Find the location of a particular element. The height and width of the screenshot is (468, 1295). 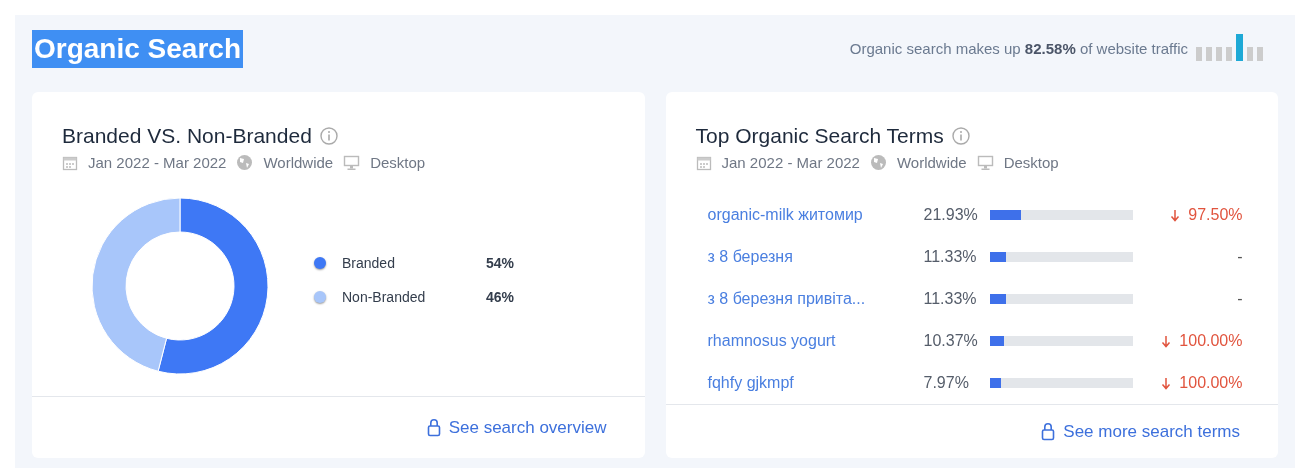

legend-label: Branded is located at coordinates (369, 263).